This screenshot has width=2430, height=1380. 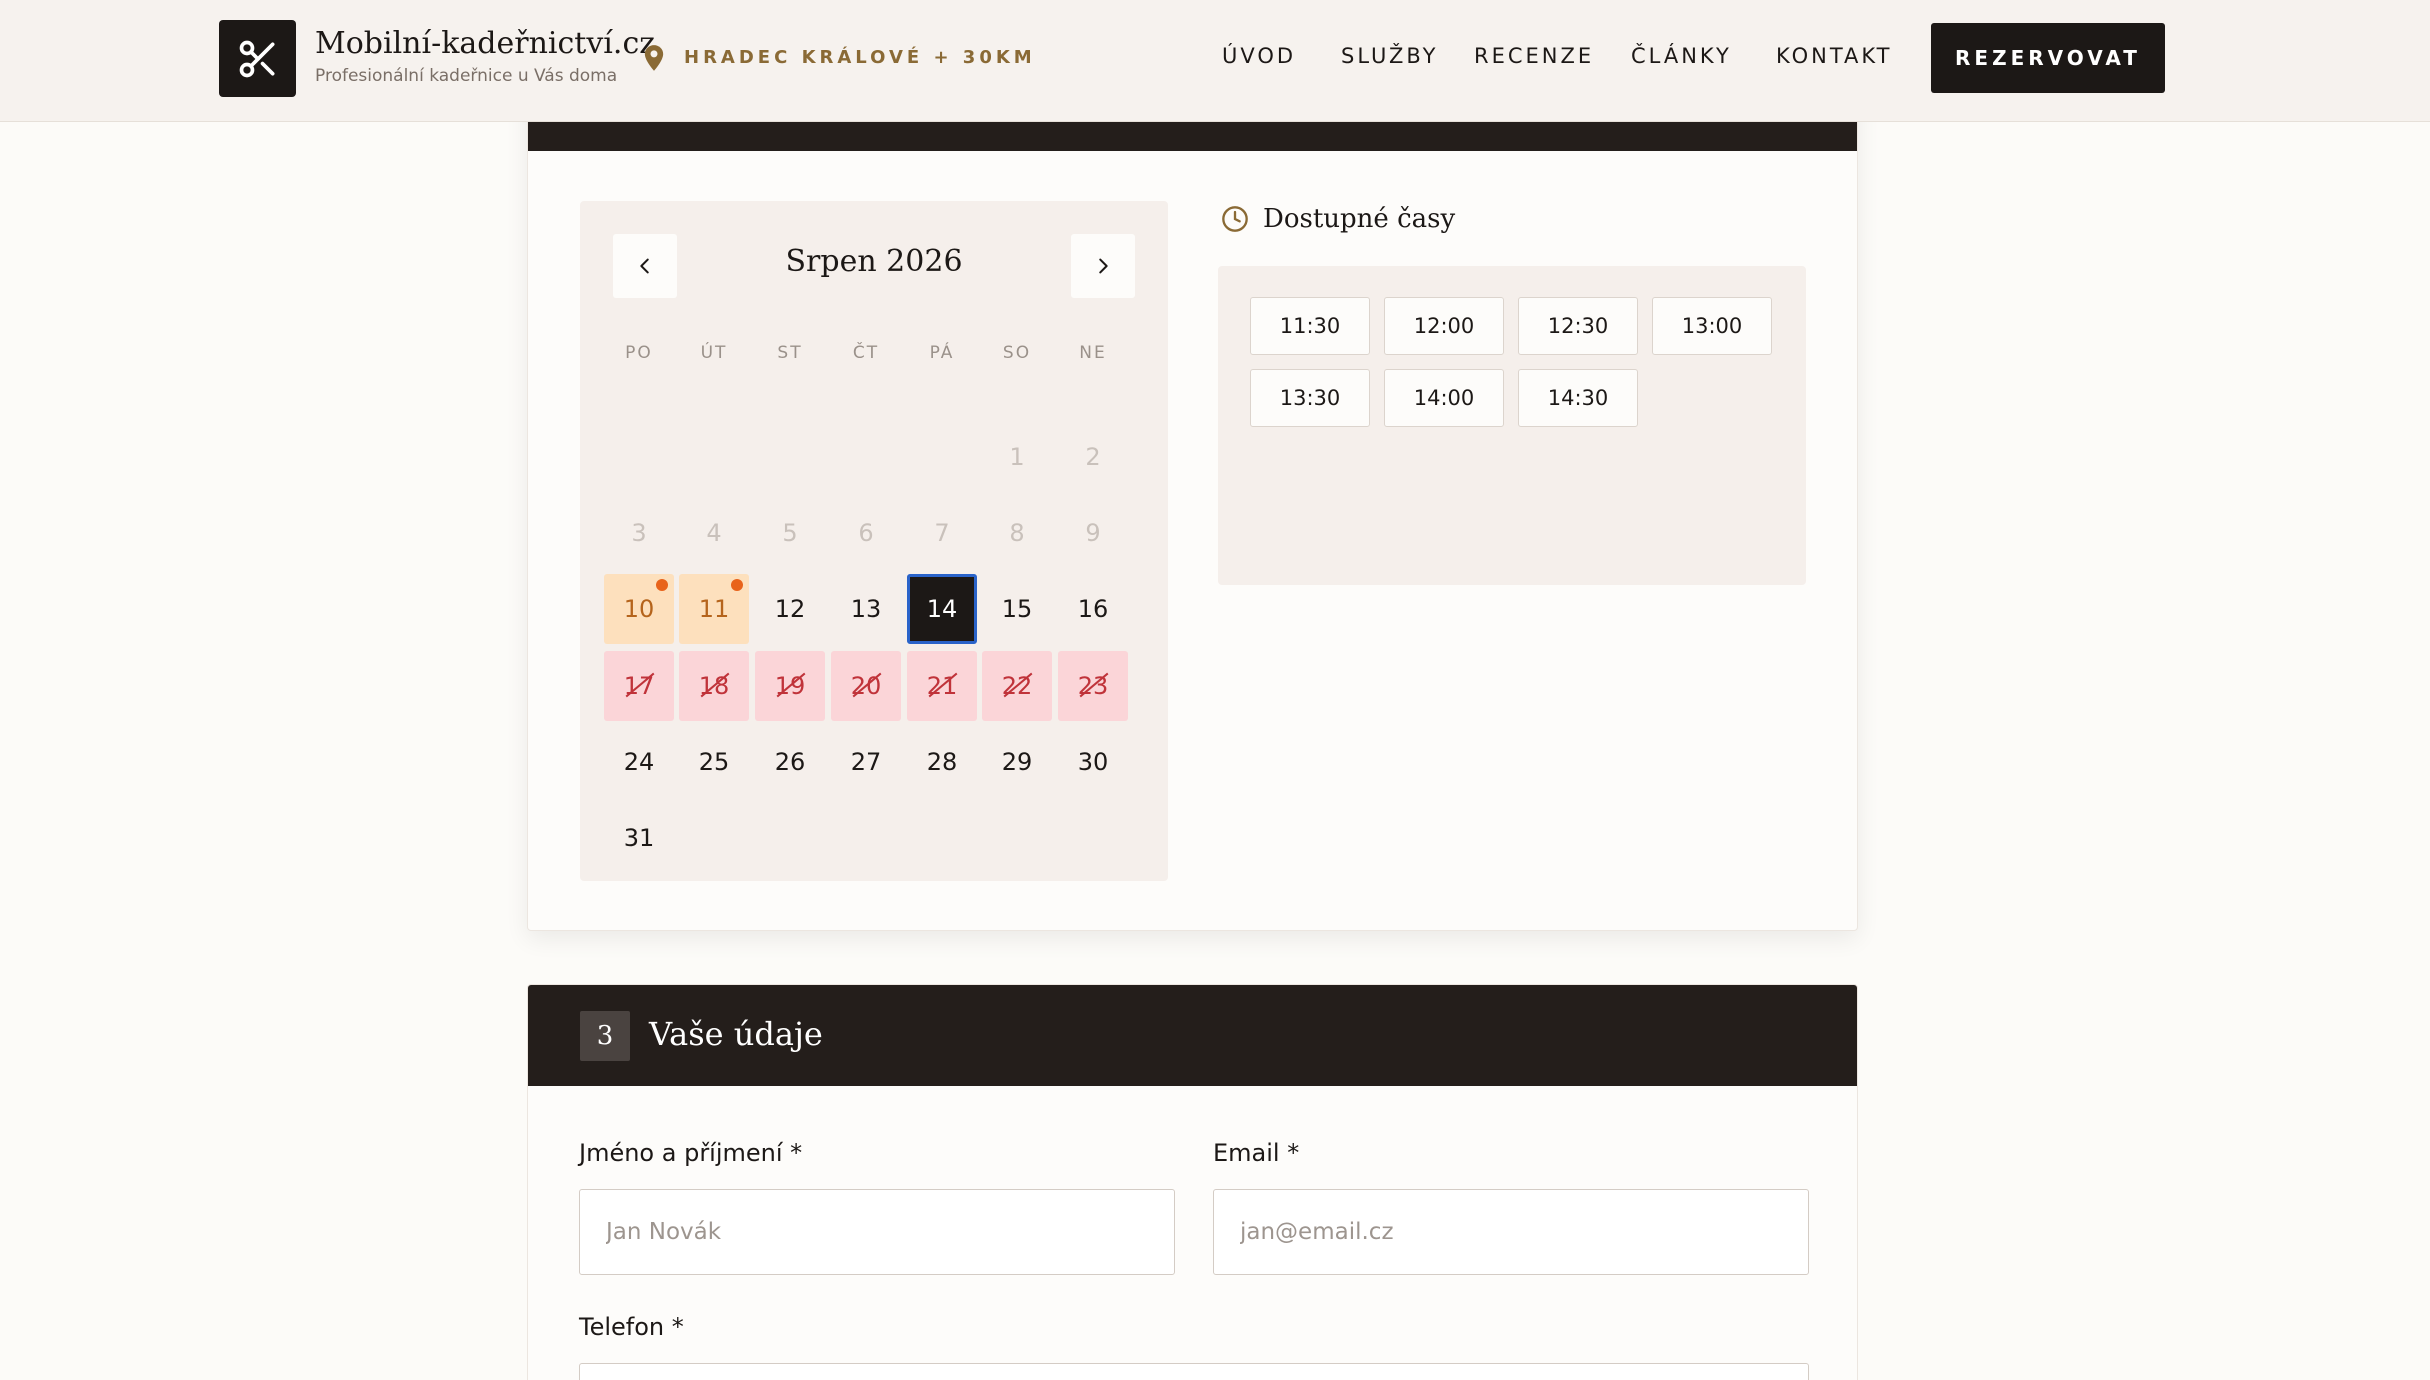 I want to click on calendar-day-number: 28, so click(x=942, y=762).